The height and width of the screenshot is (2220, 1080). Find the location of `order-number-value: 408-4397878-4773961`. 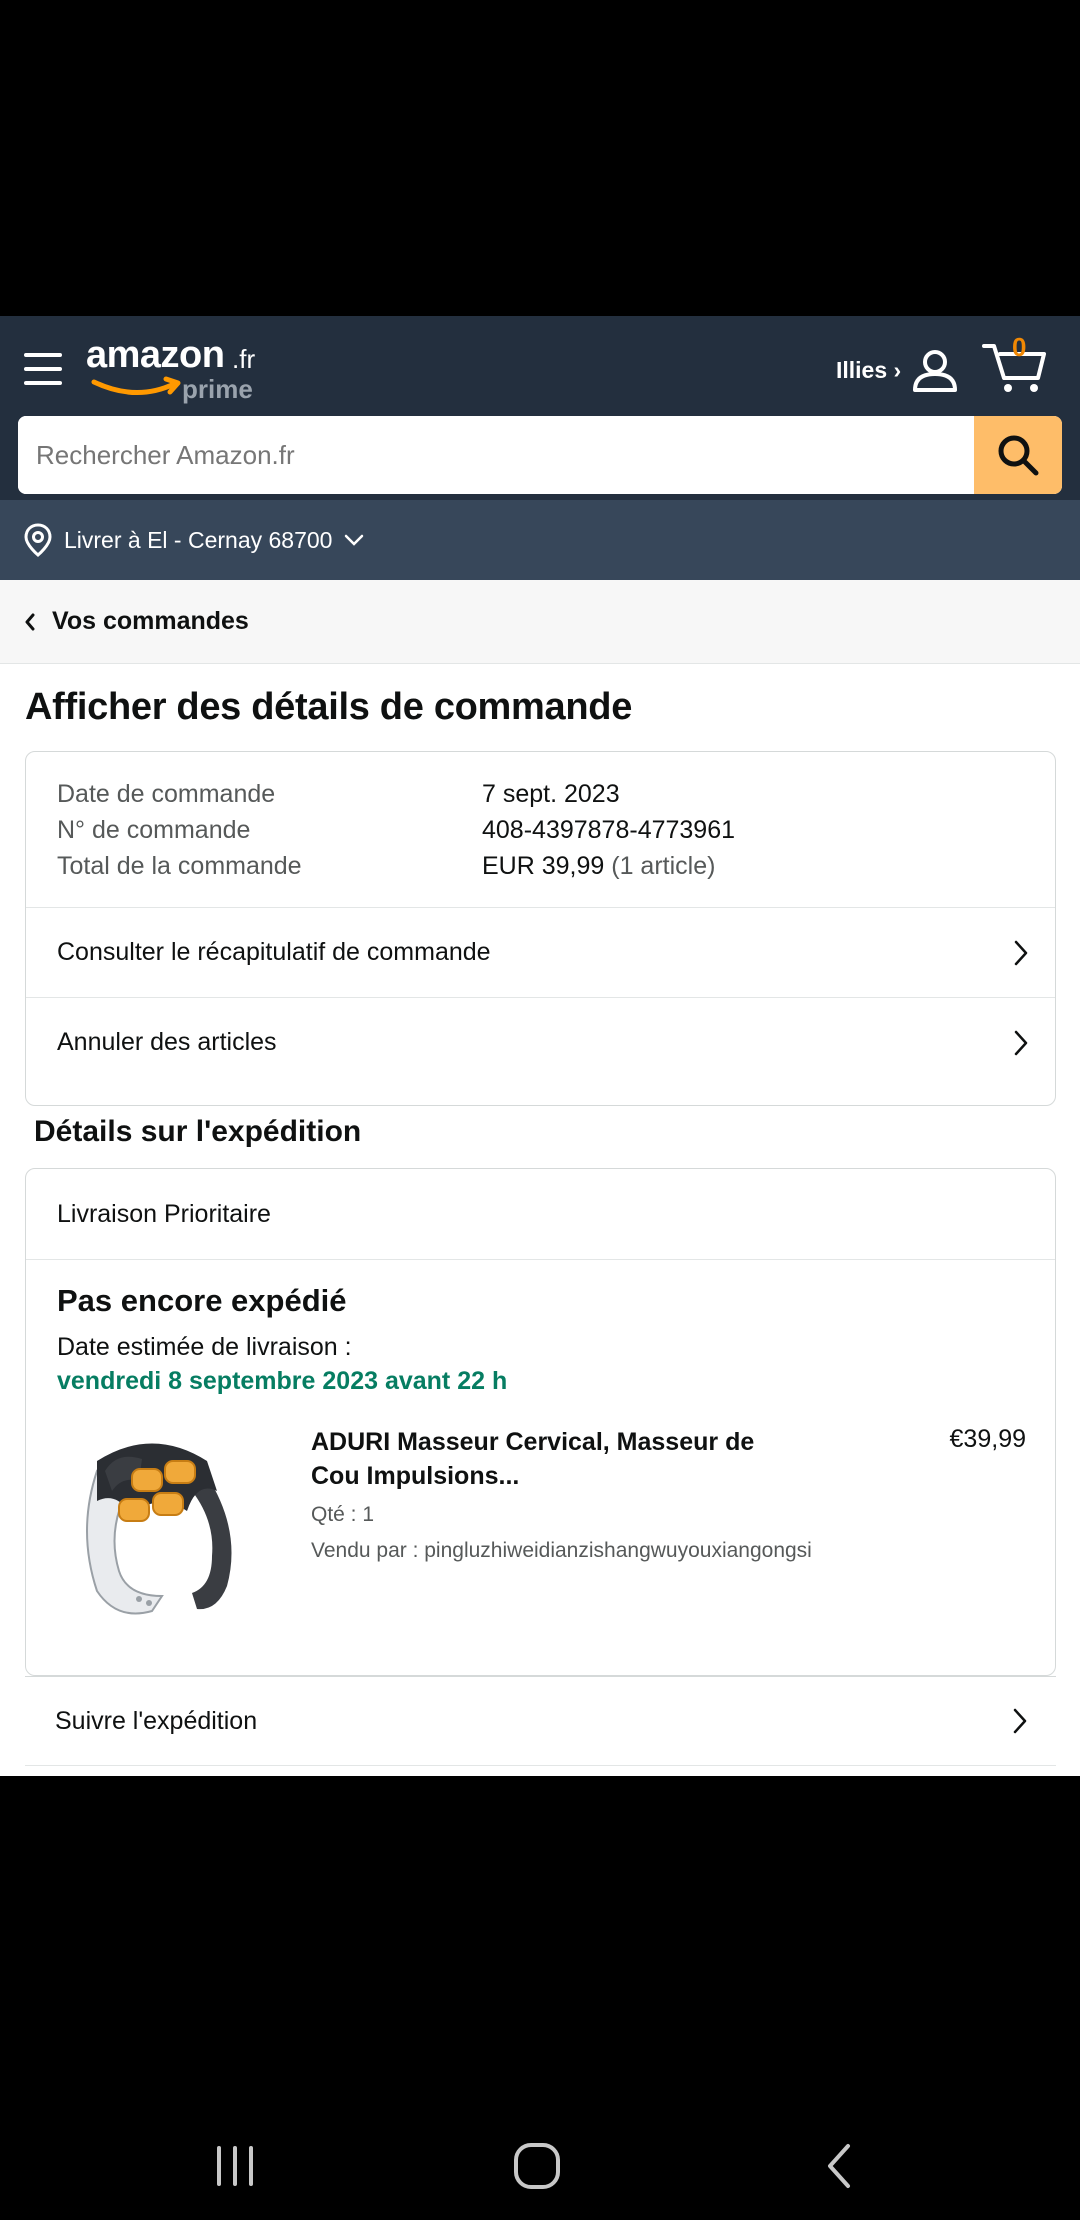

order-number-value: 408-4397878-4773961 is located at coordinates (609, 829).